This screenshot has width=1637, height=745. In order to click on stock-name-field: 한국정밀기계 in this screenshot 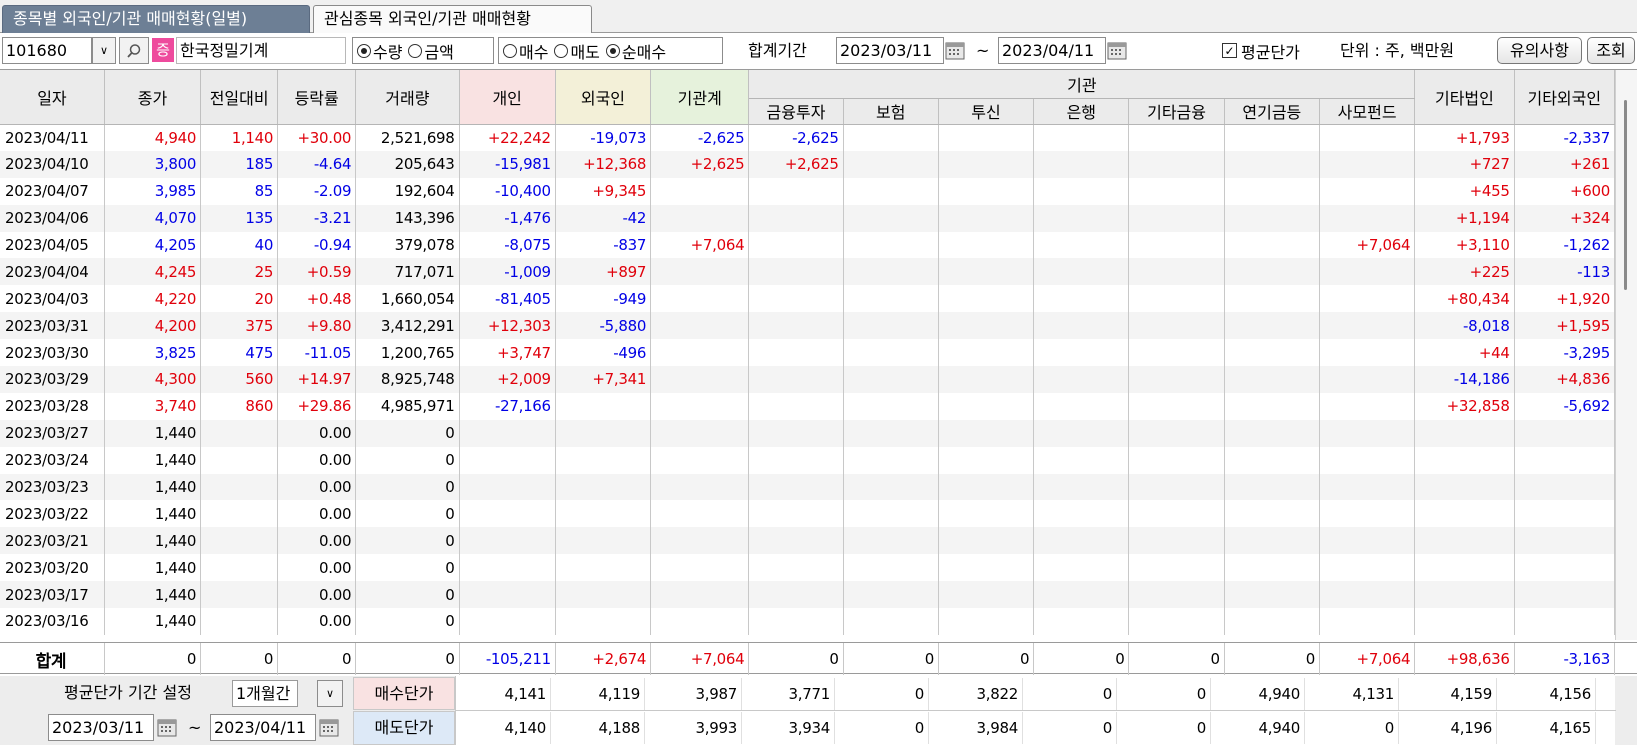, I will do `click(261, 50)`.